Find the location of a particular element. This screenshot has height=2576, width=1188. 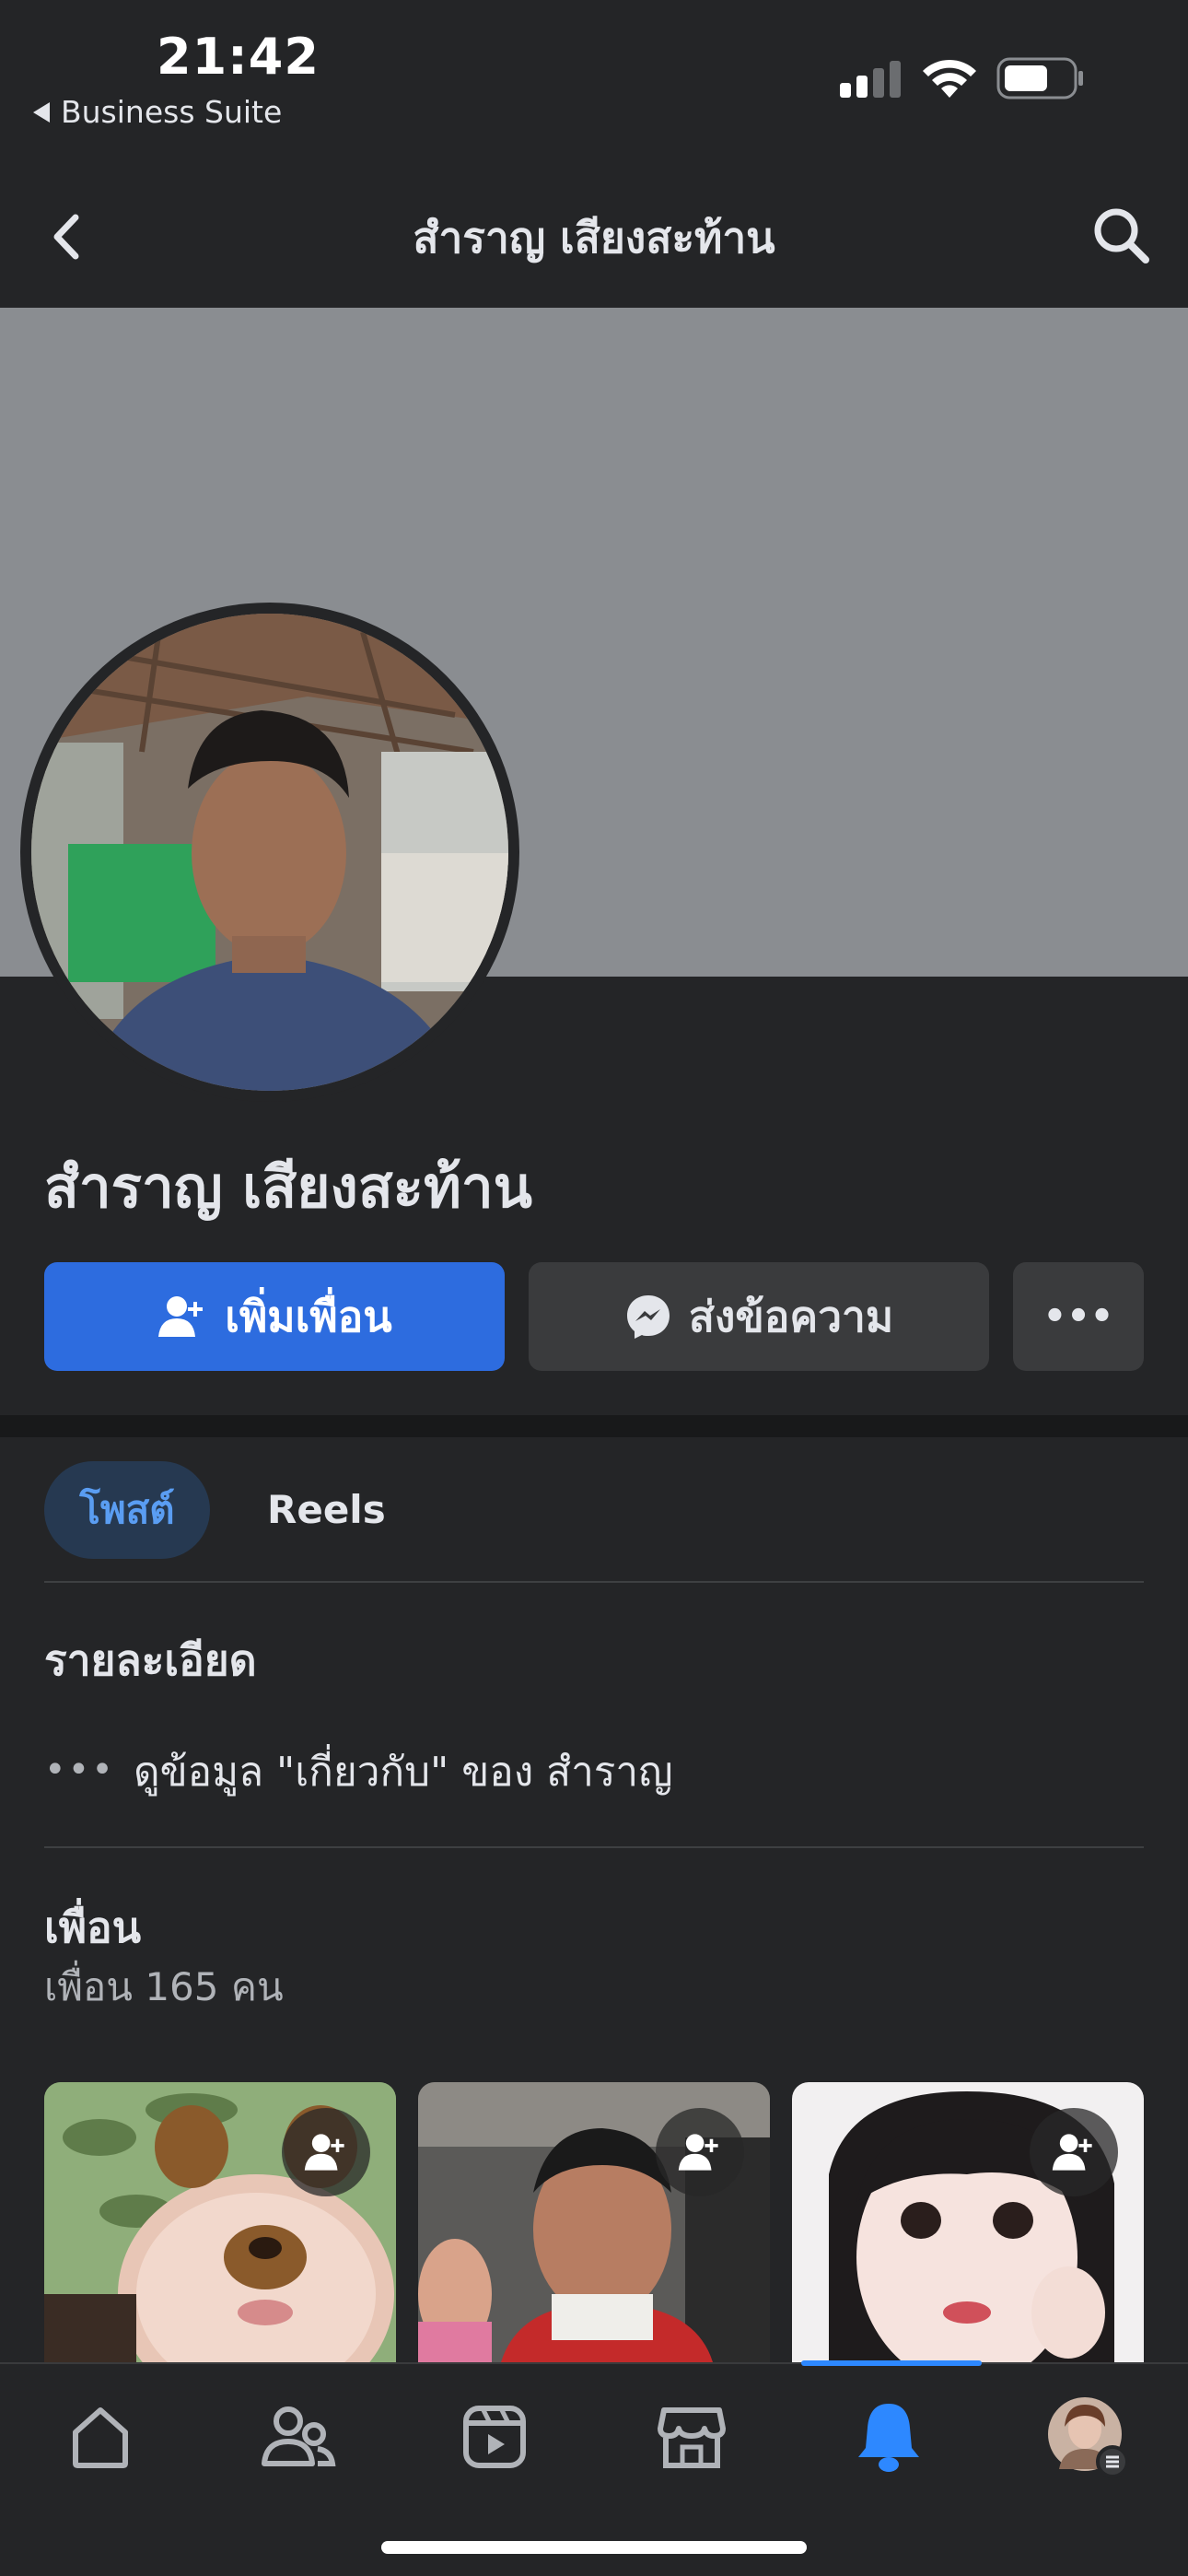

home-indicator is located at coordinates (594, 2547).